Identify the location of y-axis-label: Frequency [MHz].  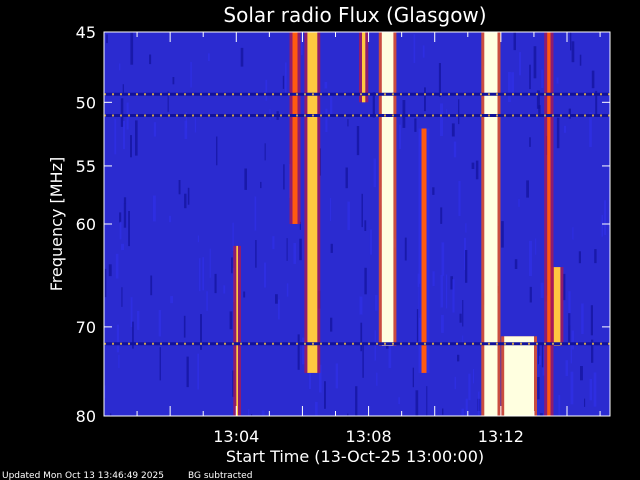
(56, 224).